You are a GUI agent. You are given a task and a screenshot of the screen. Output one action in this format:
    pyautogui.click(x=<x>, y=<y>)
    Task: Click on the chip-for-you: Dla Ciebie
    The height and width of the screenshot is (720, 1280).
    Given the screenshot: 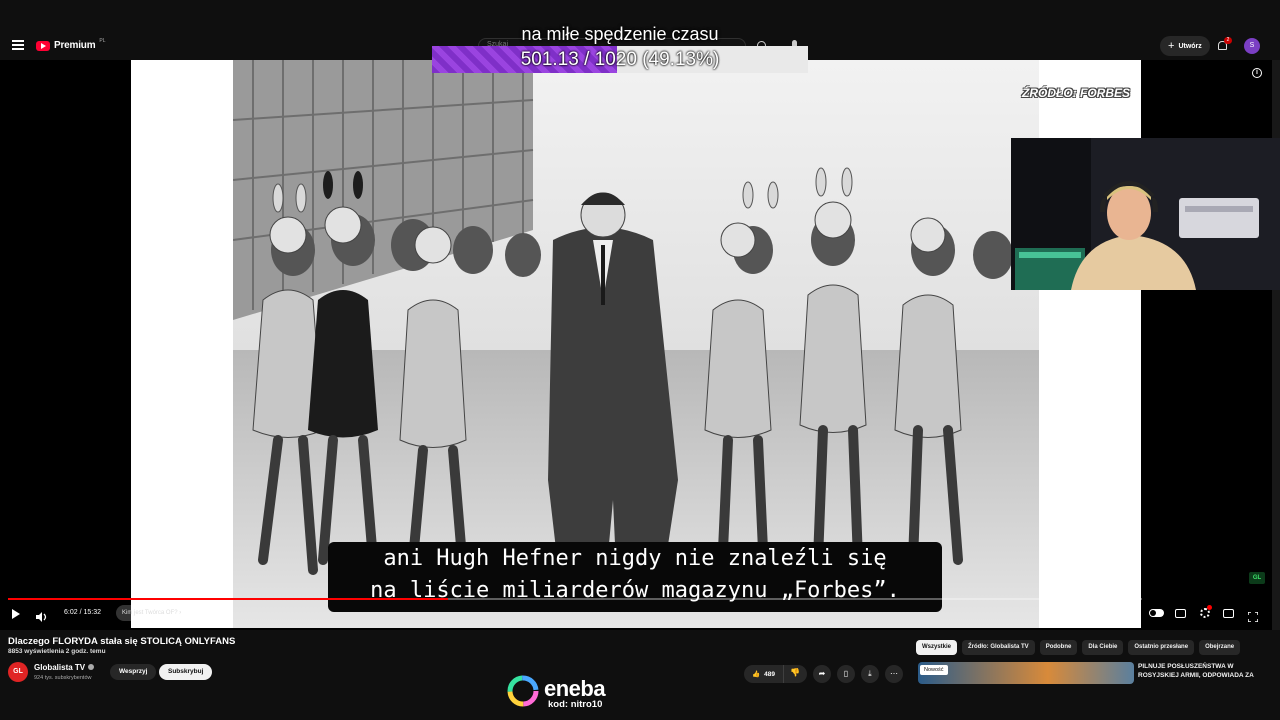 What is the action you would take?
    pyautogui.click(x=1103, y=647)
    